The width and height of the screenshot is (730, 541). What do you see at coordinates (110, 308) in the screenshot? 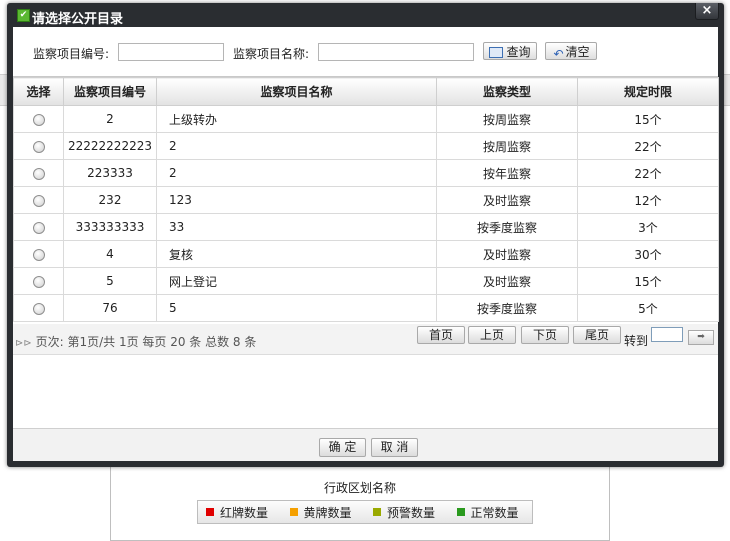
I see `row-code: 76` at bounding box center [110, 308].